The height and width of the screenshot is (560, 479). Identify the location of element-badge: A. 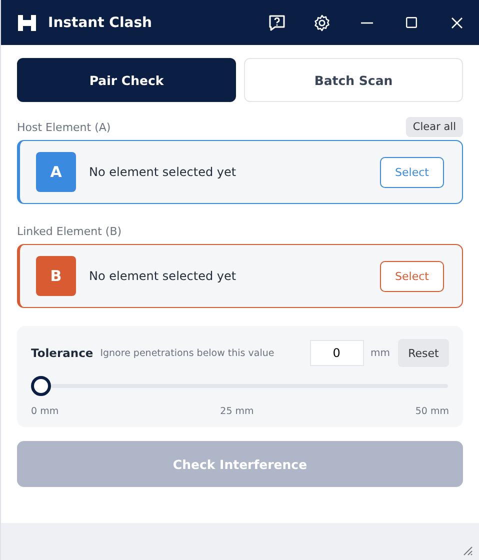
(56, 172).